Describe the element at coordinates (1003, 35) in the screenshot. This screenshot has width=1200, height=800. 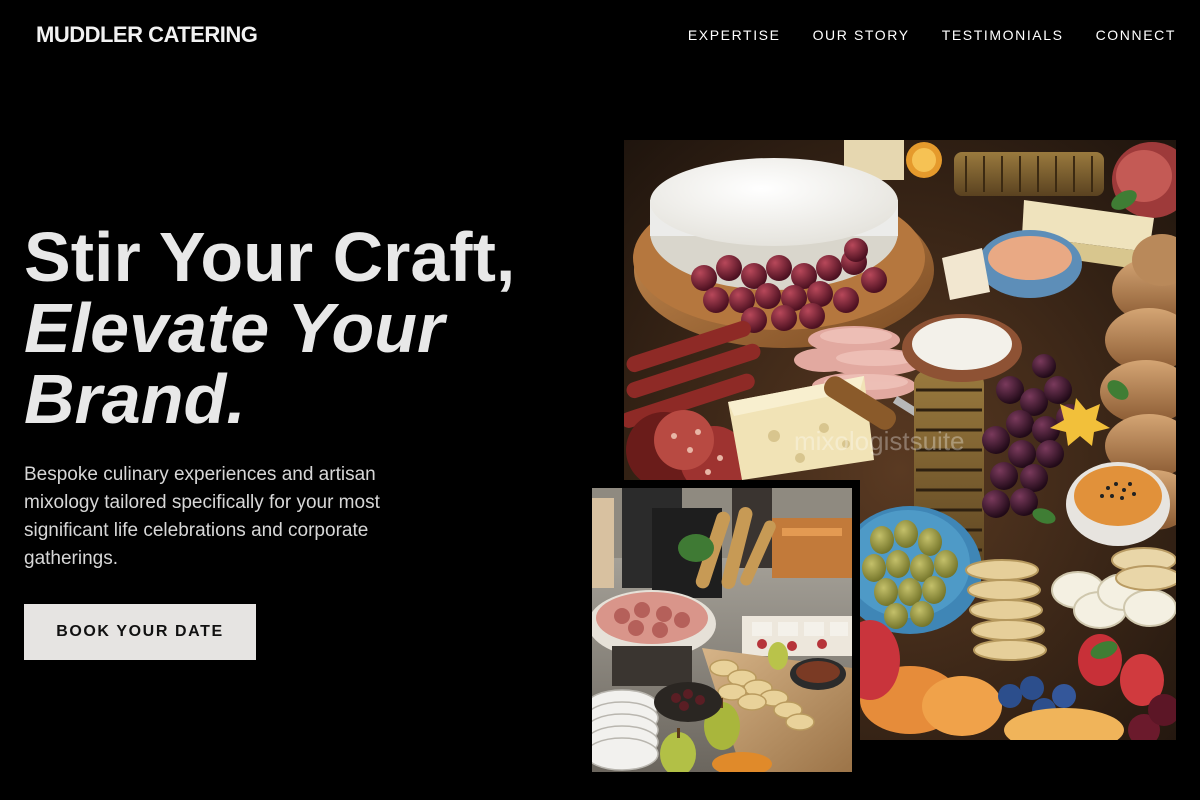
I see `nav-link-testimonials: TESTIMONIALS` at that location.